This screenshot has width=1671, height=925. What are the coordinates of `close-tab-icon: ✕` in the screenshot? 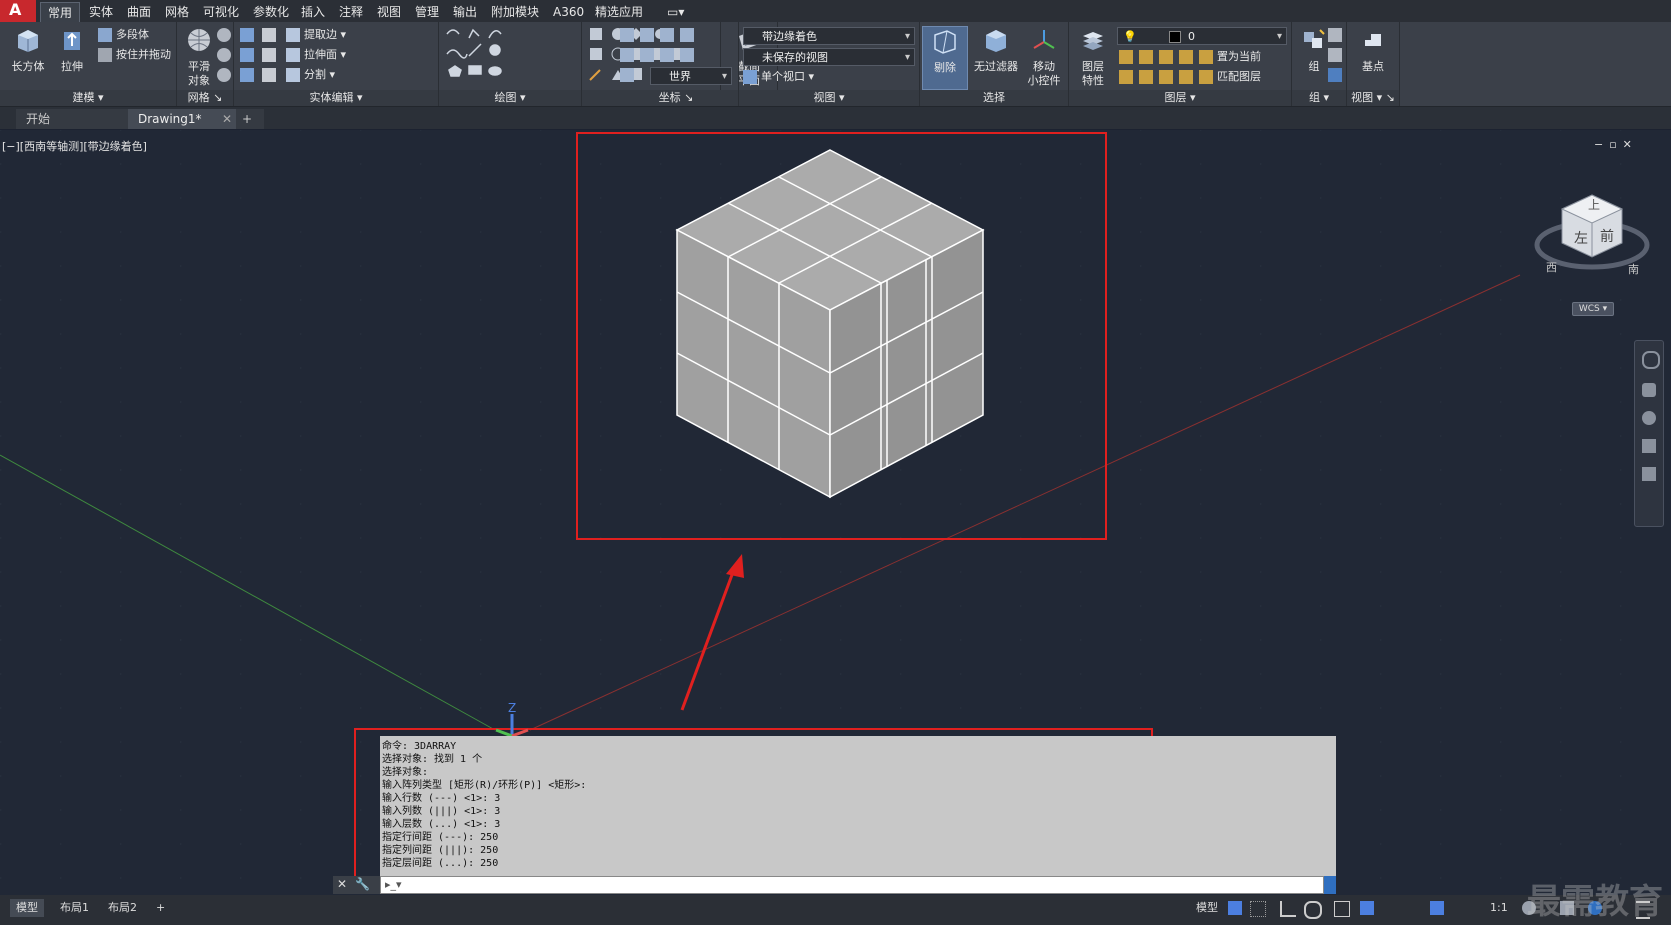 It's located at (227, 119).